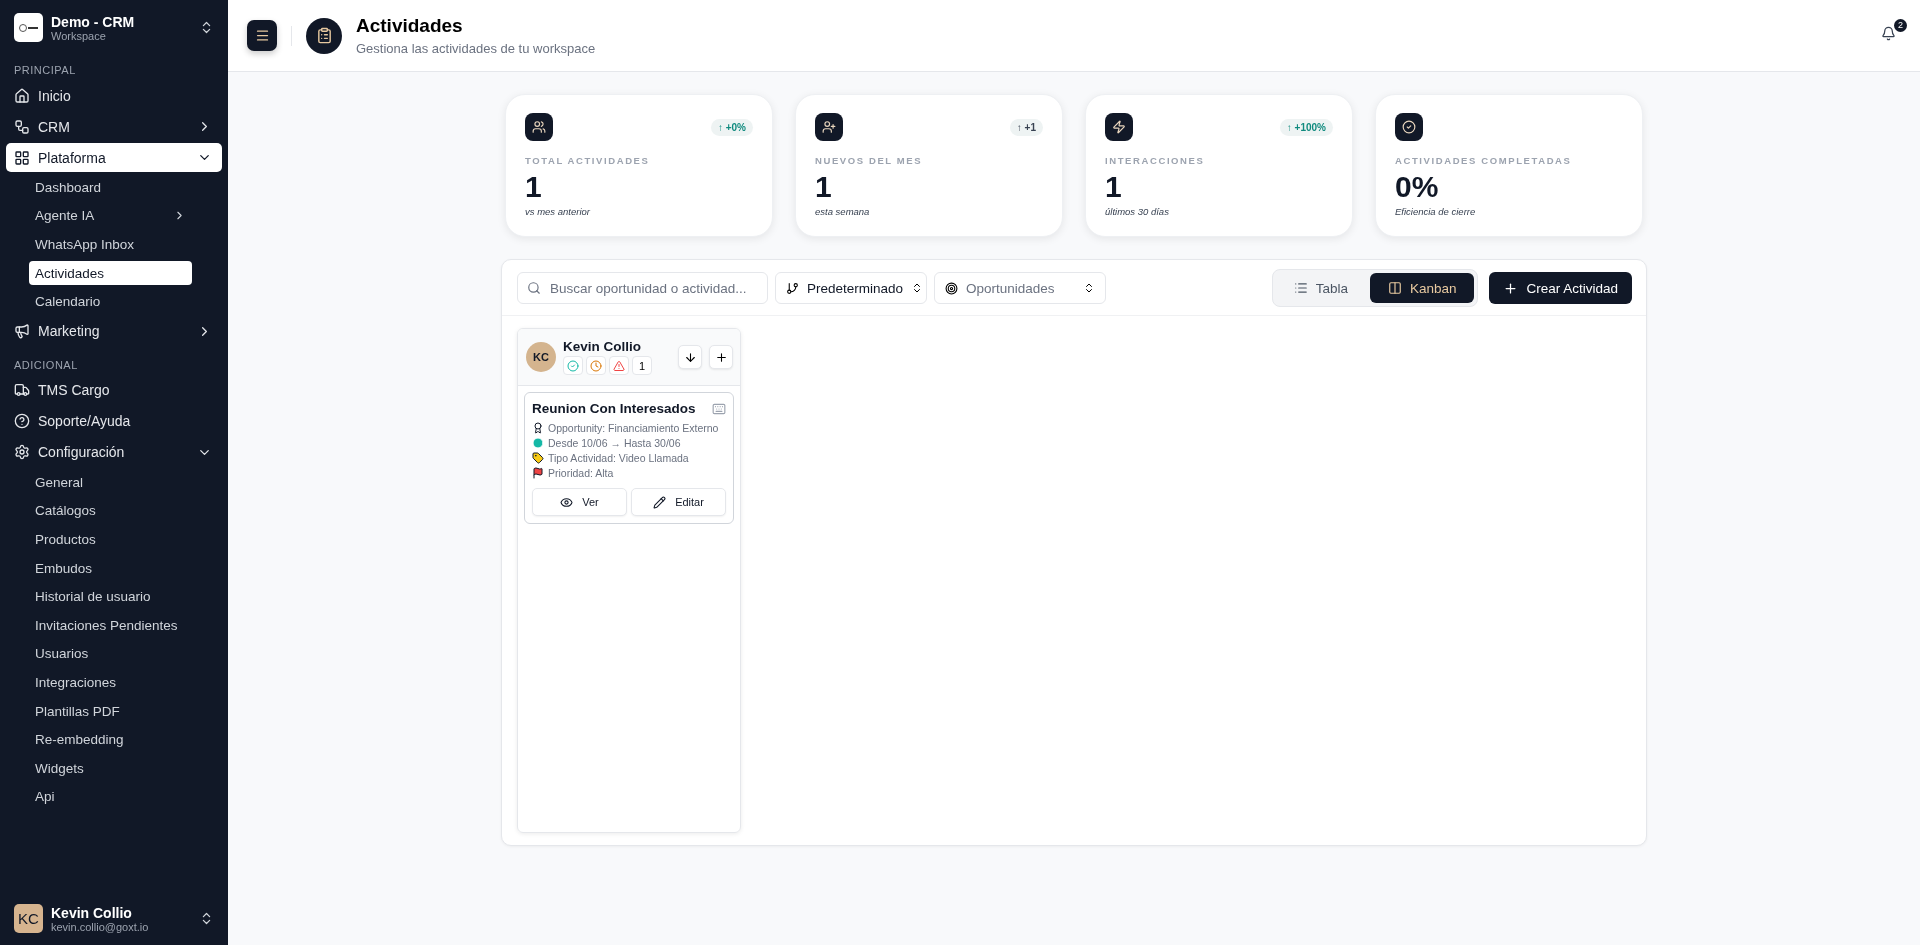 This screenshot has height=945, width=1920. Describe the element at coordinates (534, 288) in the screenshot. I see `search-icon` at that location.